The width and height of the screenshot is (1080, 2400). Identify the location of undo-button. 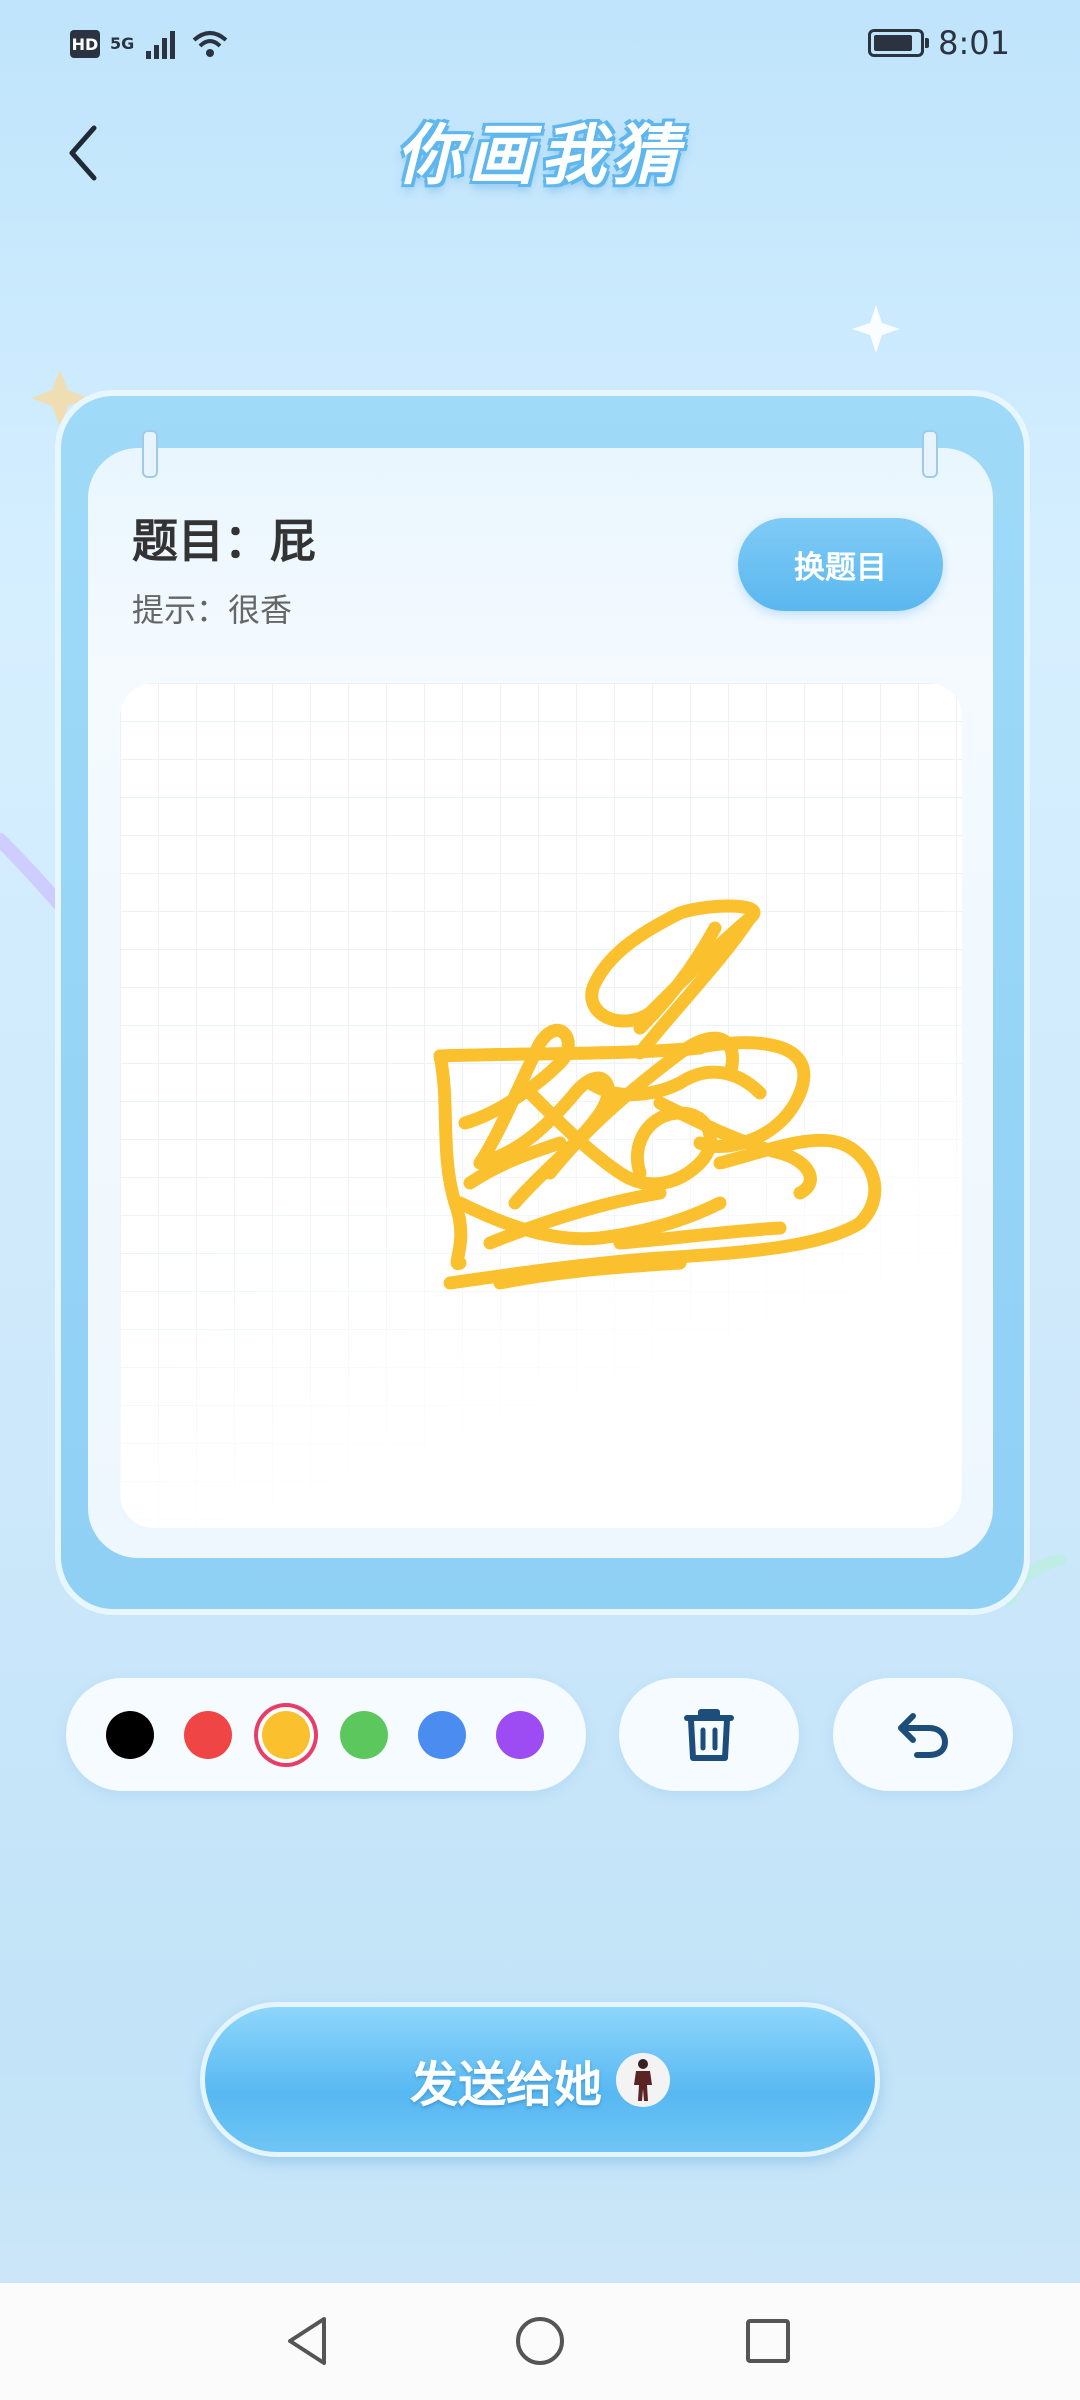
(923, 1734).